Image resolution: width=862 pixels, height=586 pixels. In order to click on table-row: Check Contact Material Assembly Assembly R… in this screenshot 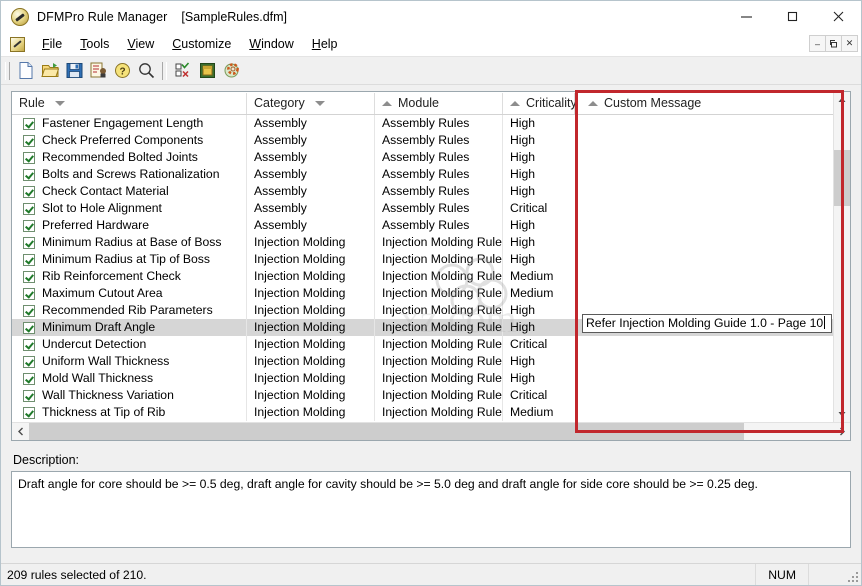, I will do `click(422, 191)`.